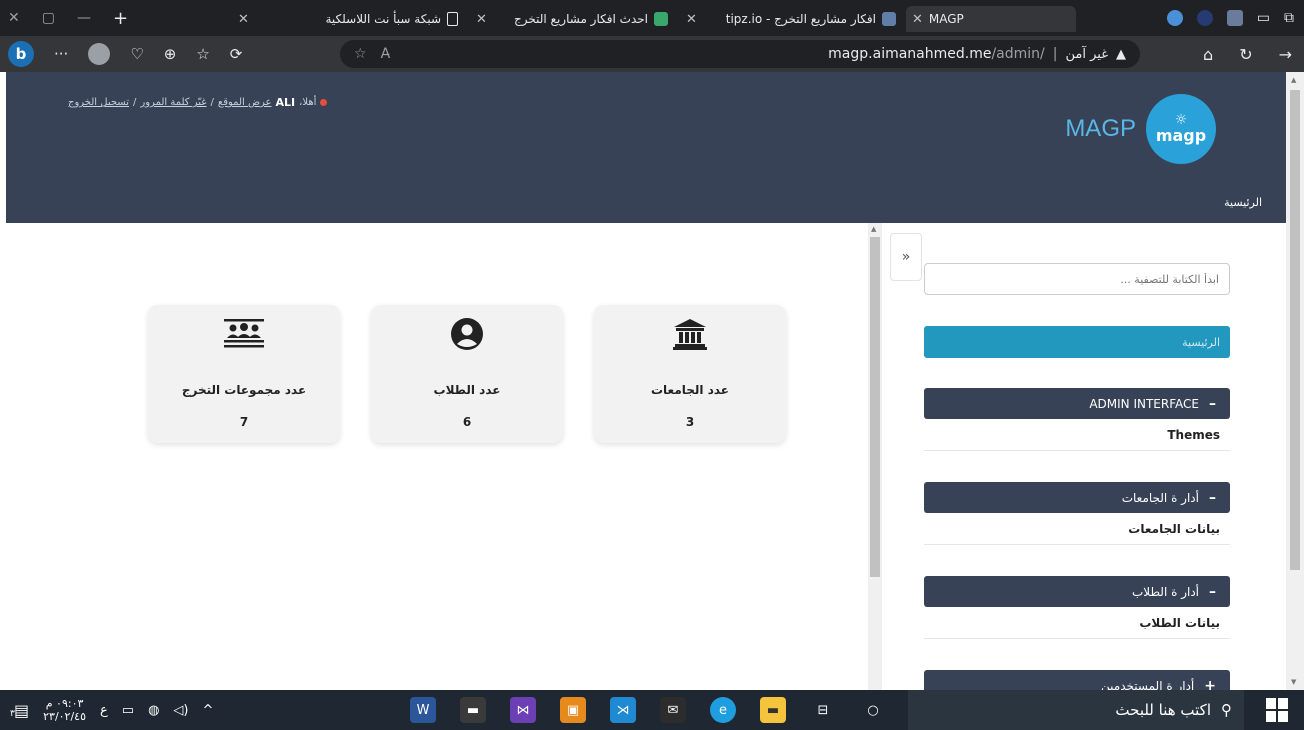 The image size is (1304, 730). Describe the element at coordinates (1243, 202) in the screenshot. I see `breadcrumb: الرئيسية` at that location.